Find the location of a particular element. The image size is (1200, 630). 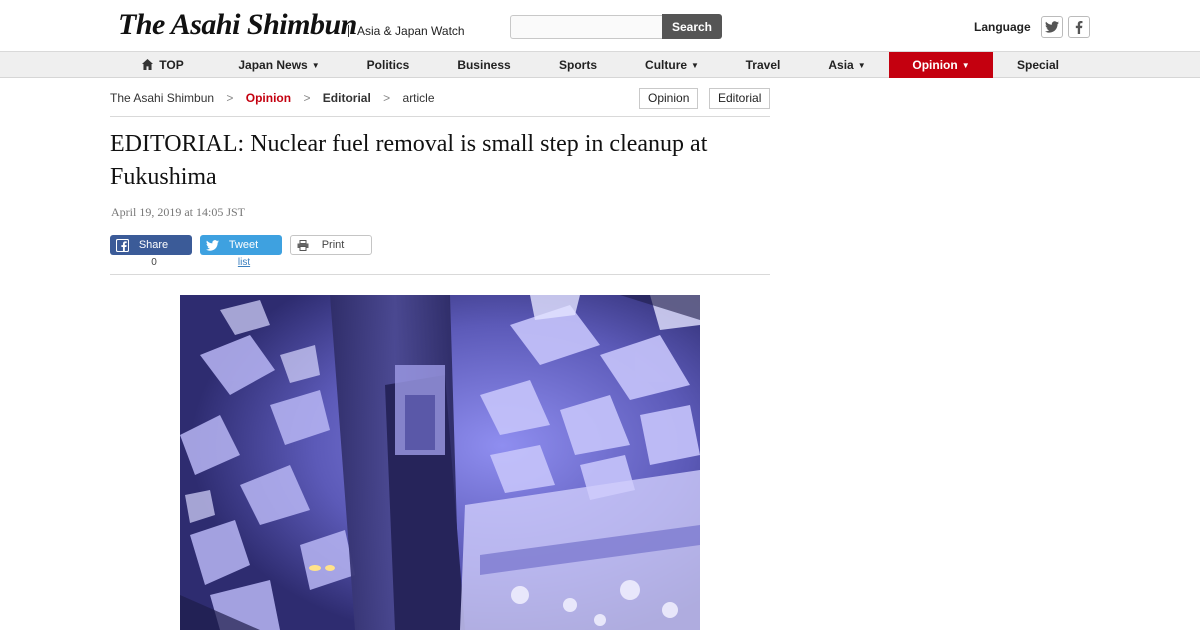

facebook-follow-button is located at coordinates (1079, 27).